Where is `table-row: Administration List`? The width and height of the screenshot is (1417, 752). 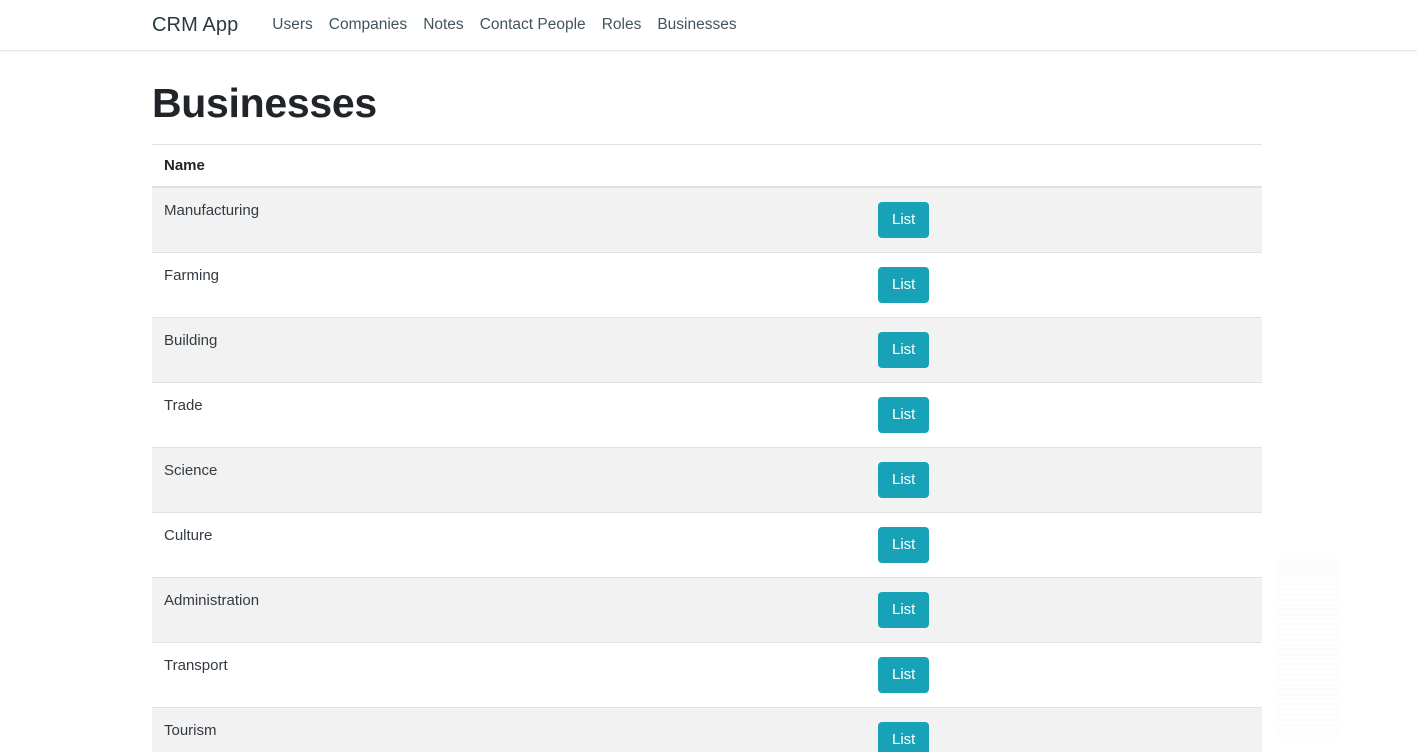
table-row: Administration List is located at coordinates (707, 610).